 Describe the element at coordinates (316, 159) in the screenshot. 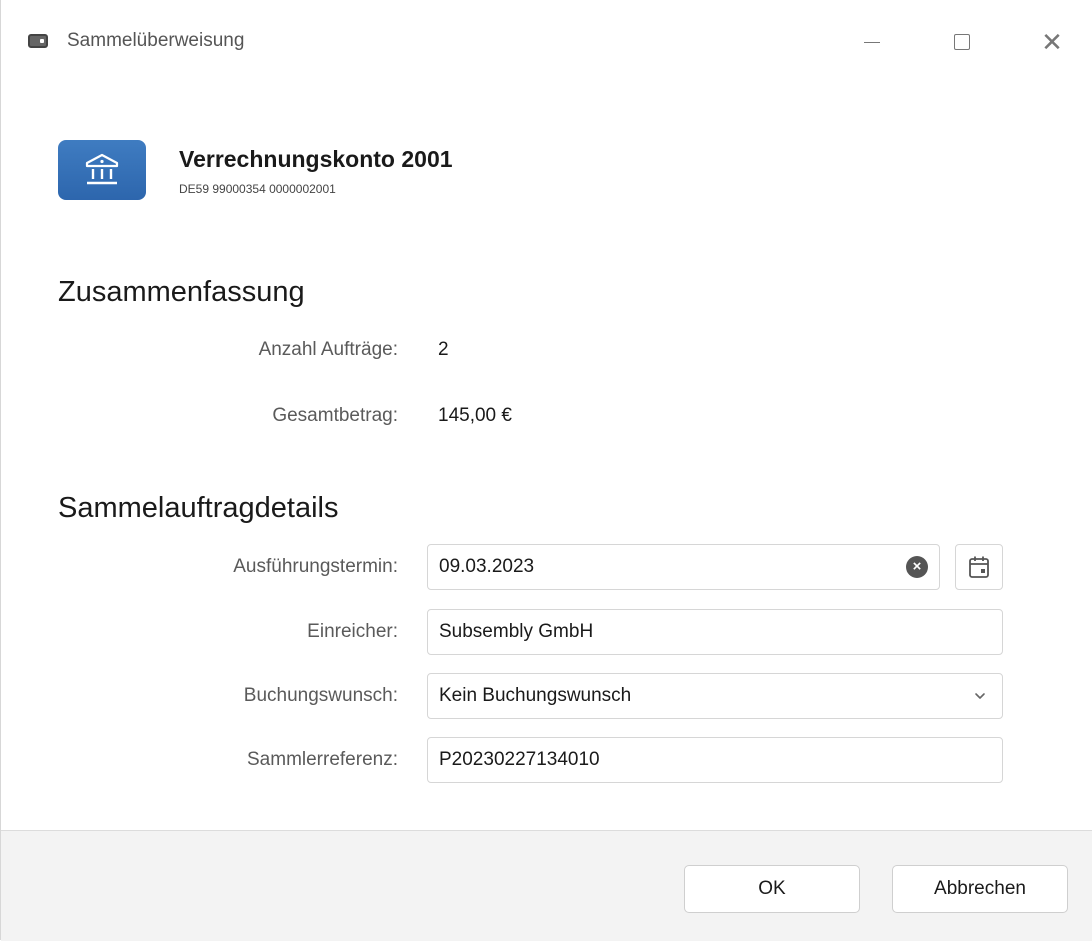

I see `account-name: Verrechnungskonto 2001` at that location.